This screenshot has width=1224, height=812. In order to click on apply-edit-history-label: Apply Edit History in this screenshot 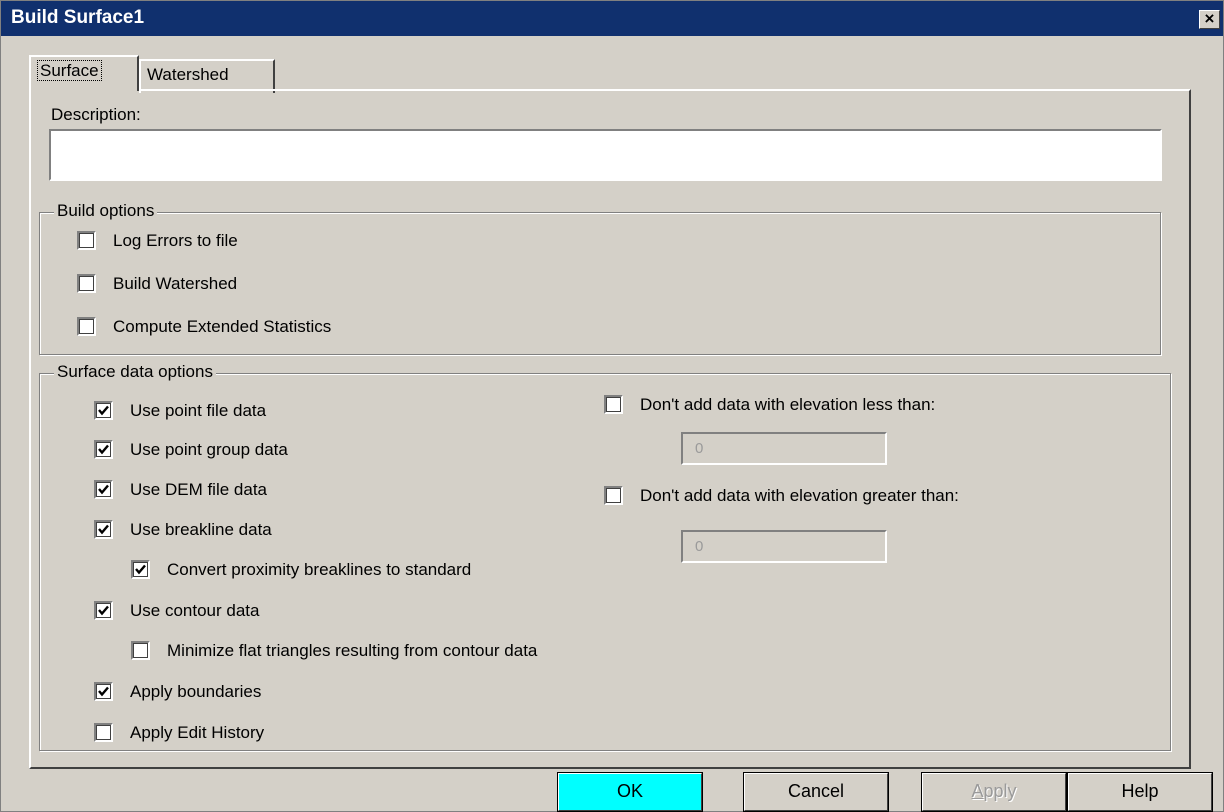, I will do `click(197, 732)`.